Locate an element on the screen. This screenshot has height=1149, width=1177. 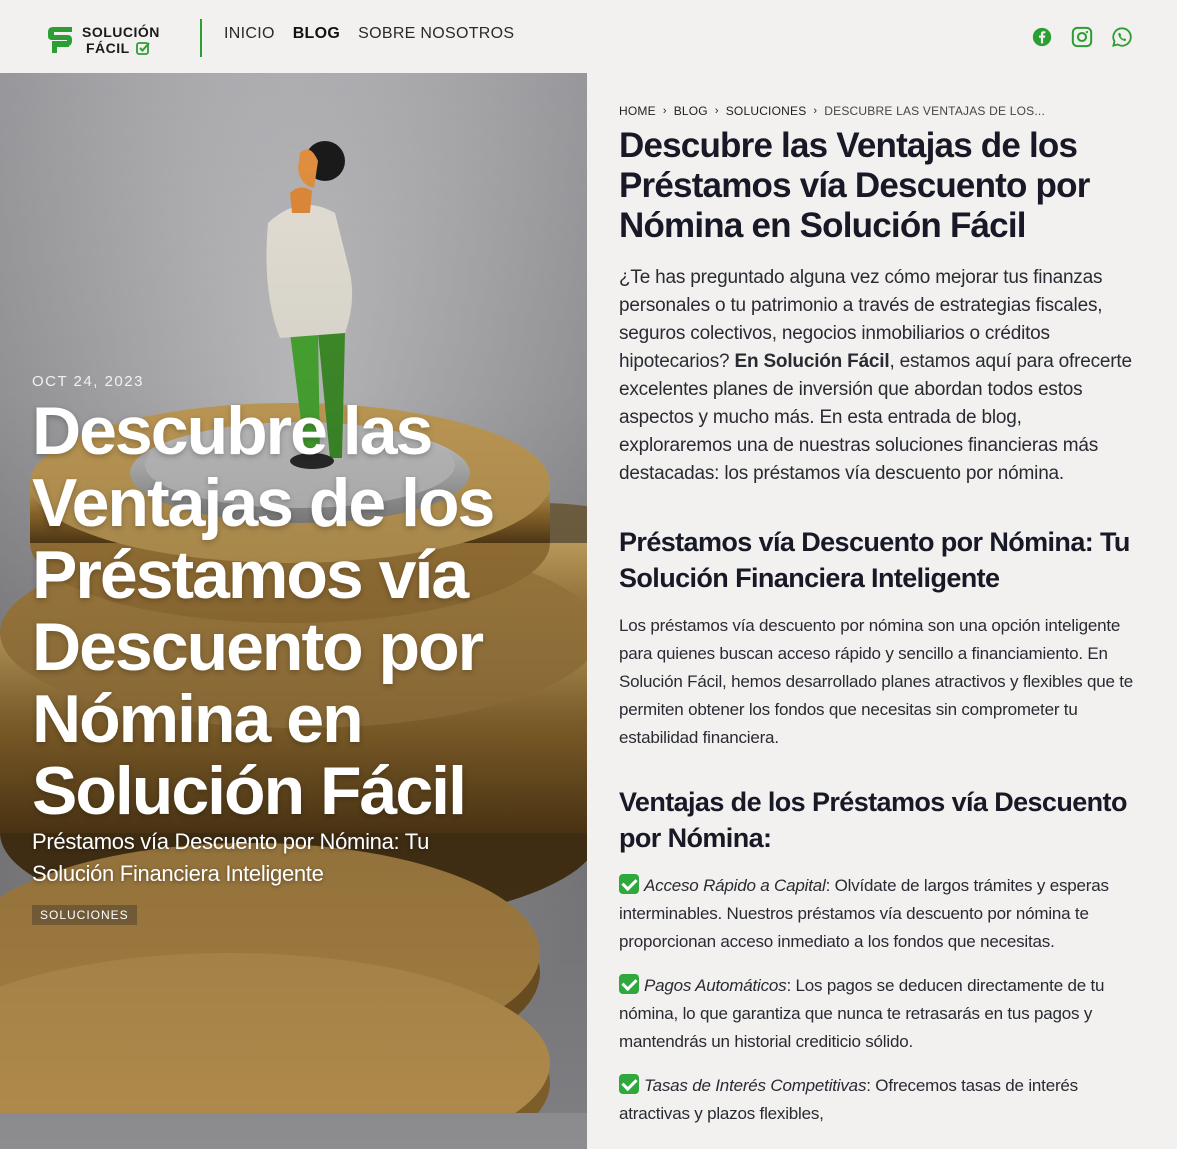
nav-inicio: INICIO is located at coordinates (249, 34).